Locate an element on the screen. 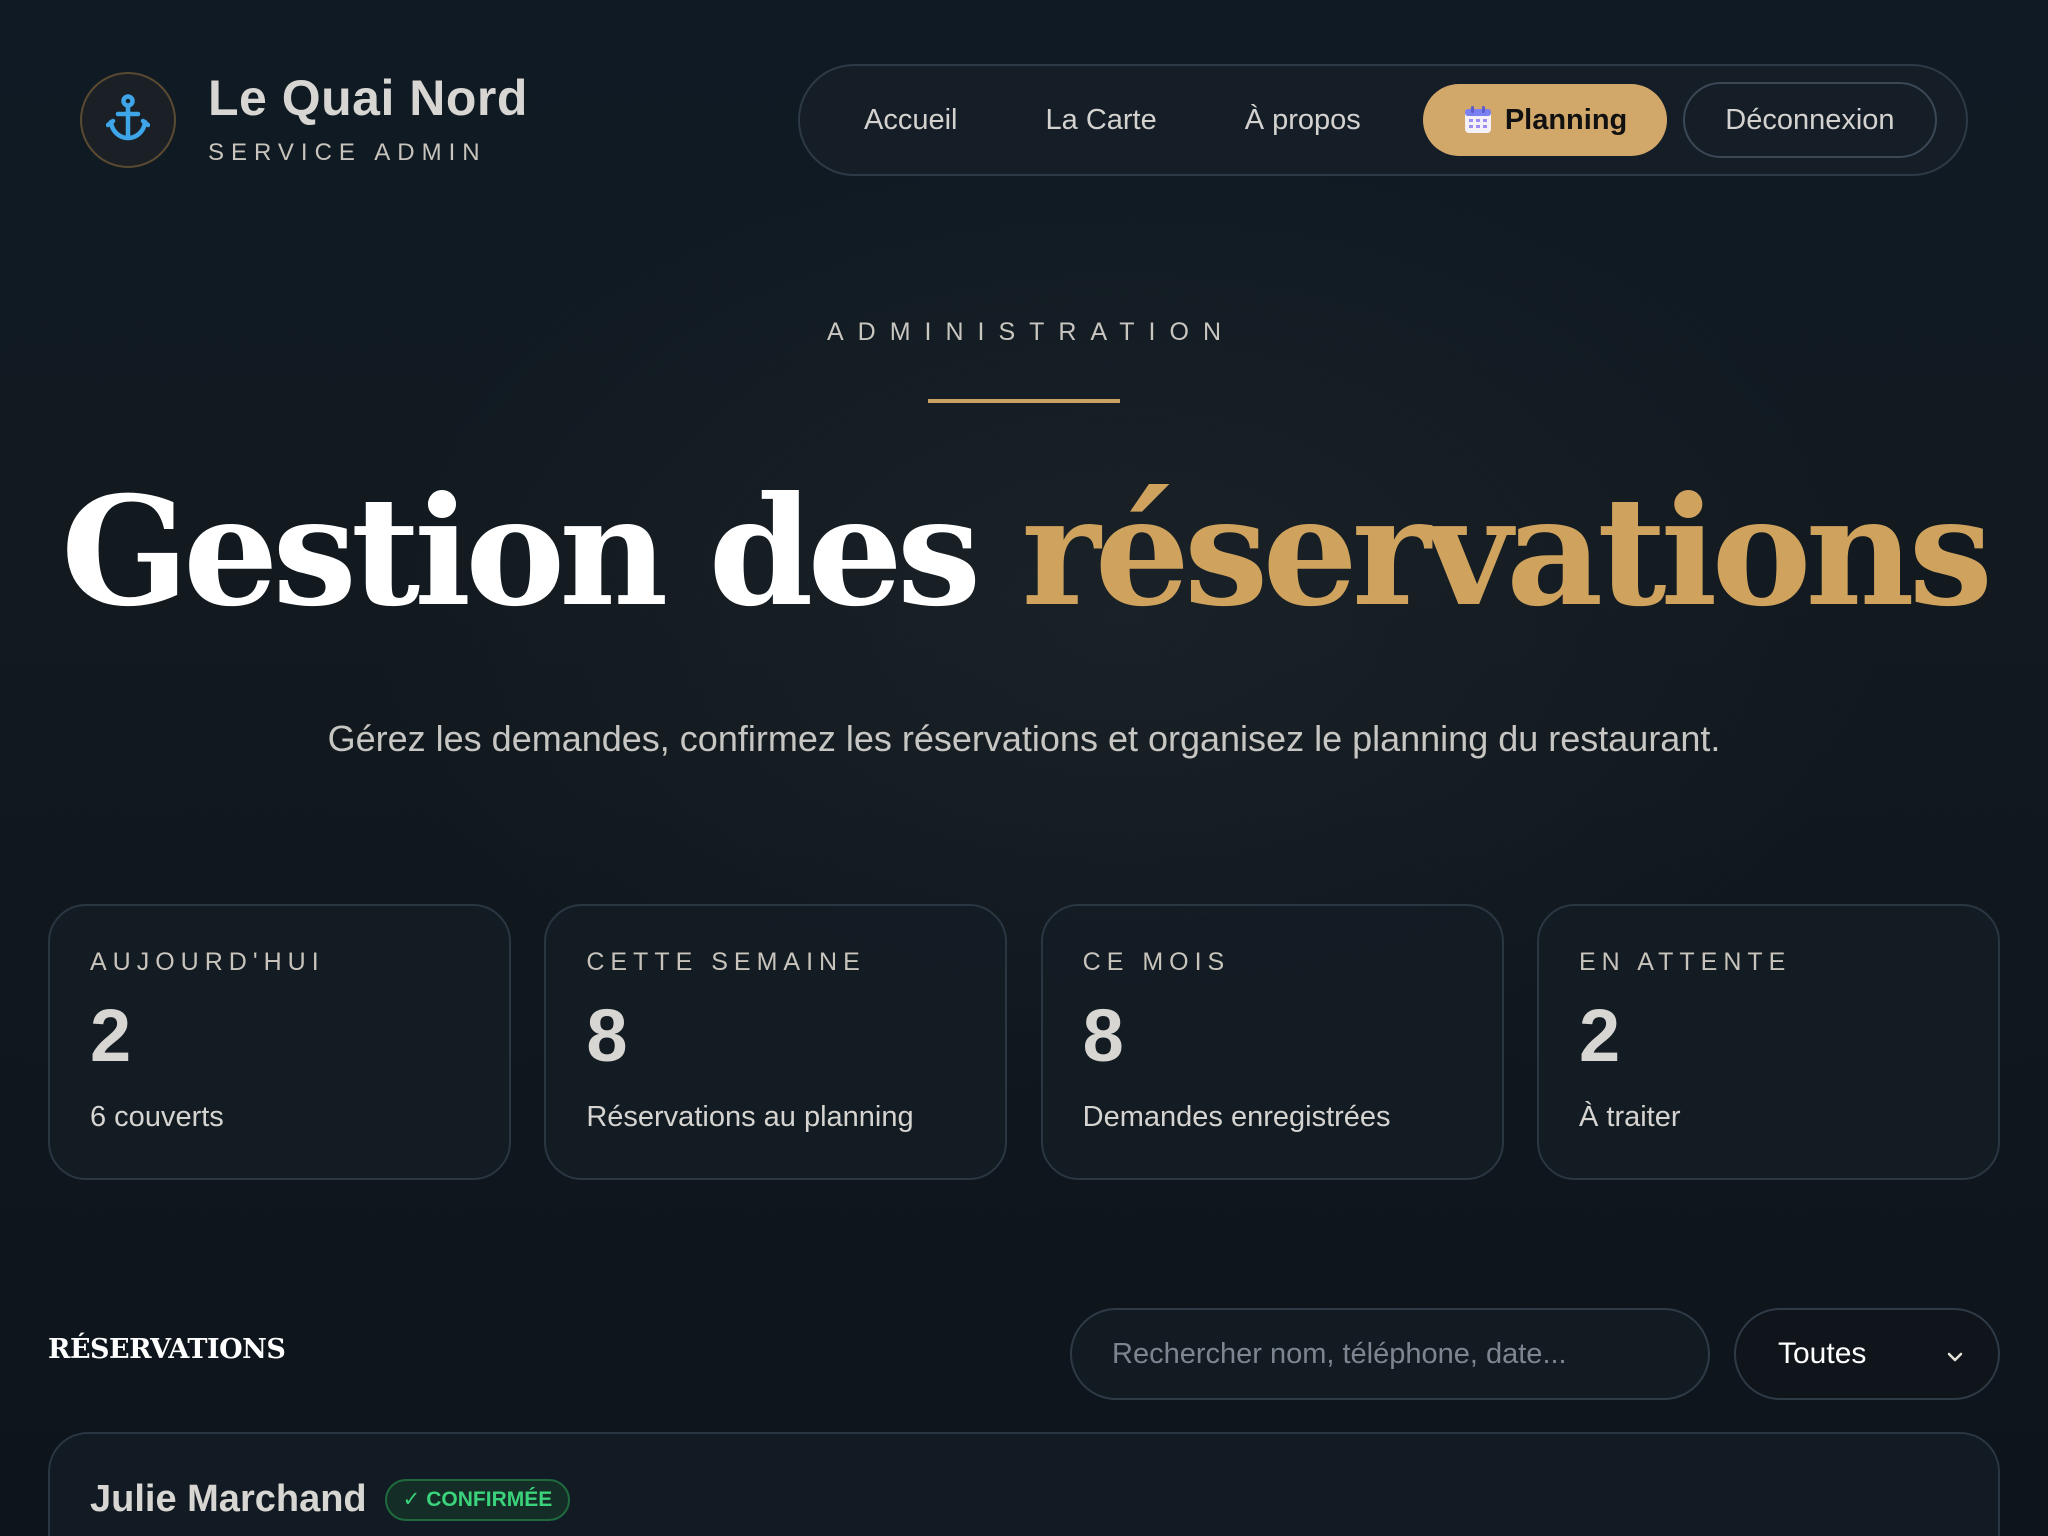 The width and height of the screenshot is (2048, 1536). nav-item-a-propos: À propos is located at coordinates (1303, 120).